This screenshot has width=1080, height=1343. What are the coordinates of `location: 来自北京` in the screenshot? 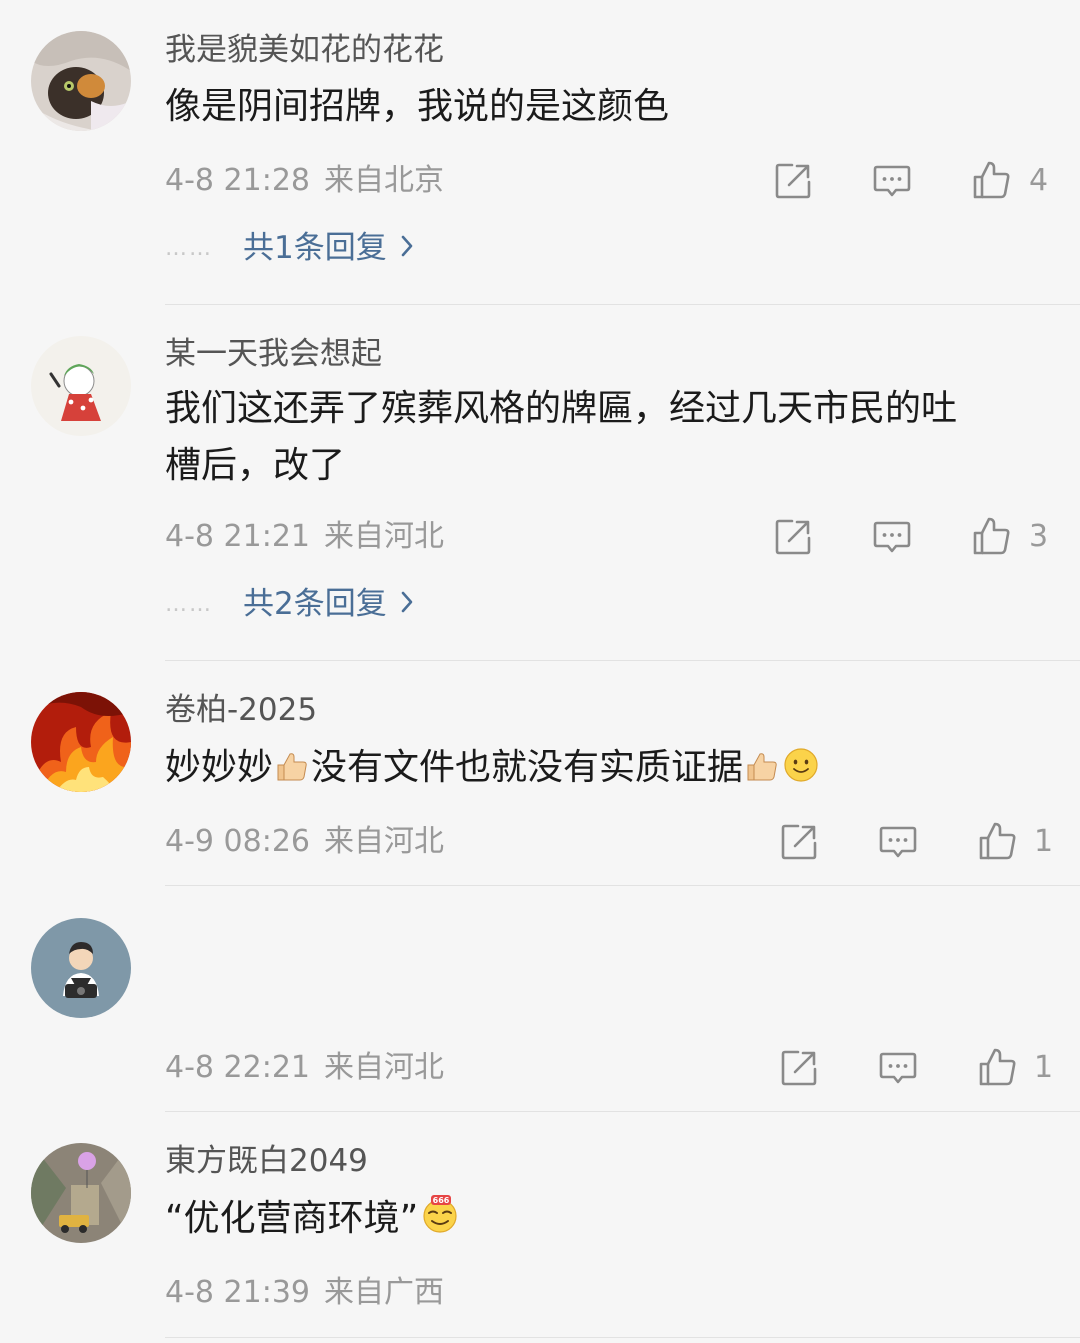 It's located at (384, 180).